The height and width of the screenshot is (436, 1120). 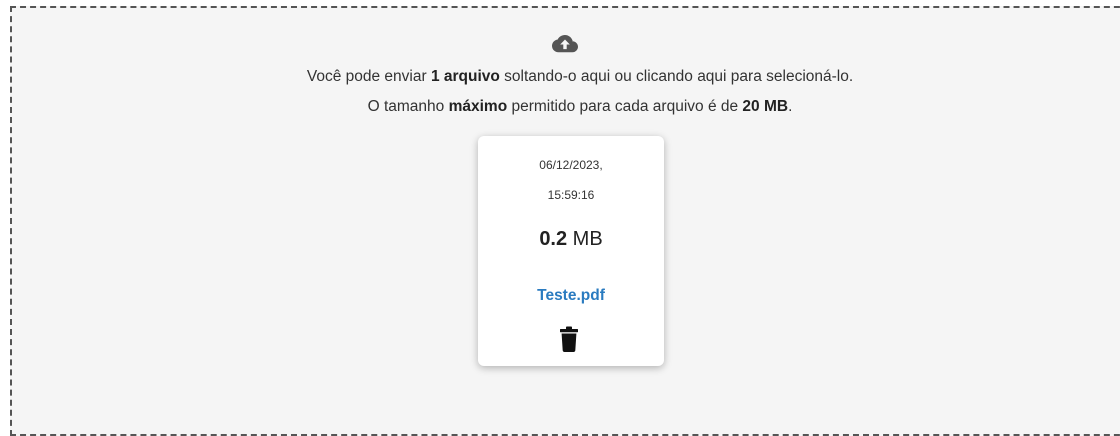 I want to click on size-note-text: ., so click(x=790, y=106).